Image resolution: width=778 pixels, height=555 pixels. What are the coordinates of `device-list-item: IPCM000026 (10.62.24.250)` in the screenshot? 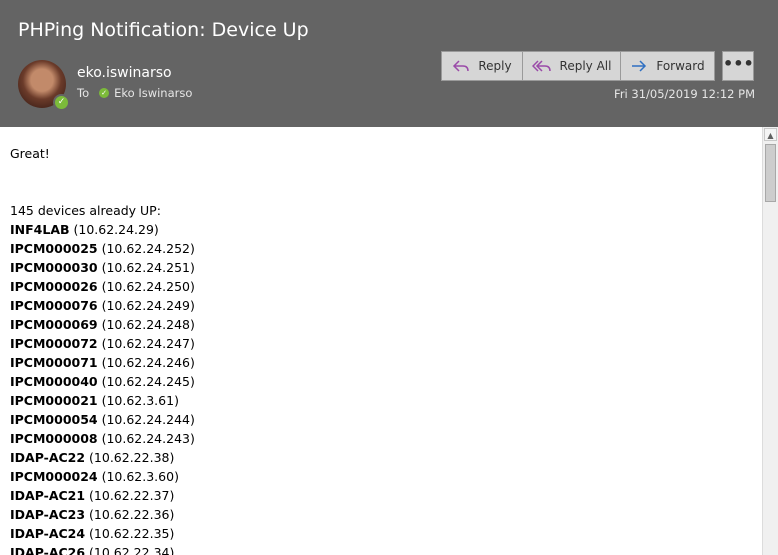 It's located at (102, 286).